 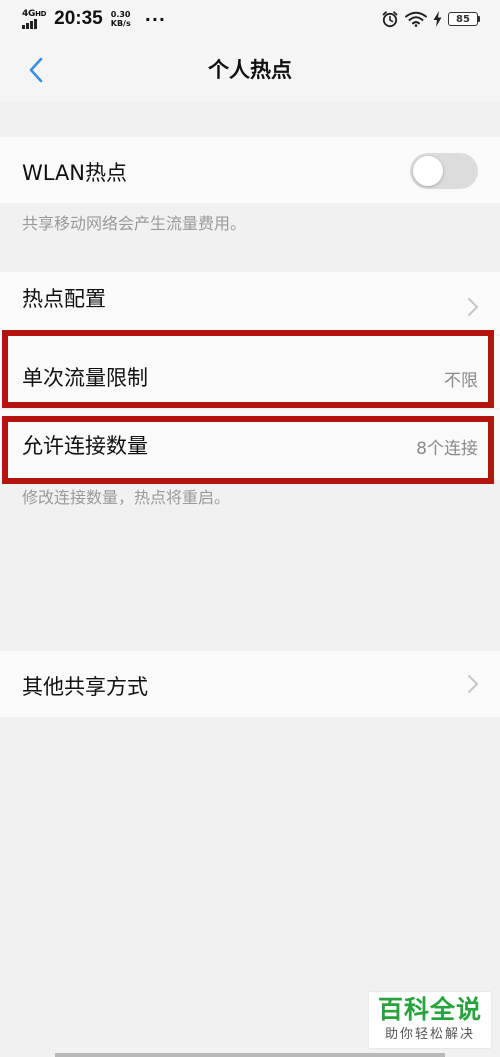 I want to click on back-button, so click(x=36, y=70).